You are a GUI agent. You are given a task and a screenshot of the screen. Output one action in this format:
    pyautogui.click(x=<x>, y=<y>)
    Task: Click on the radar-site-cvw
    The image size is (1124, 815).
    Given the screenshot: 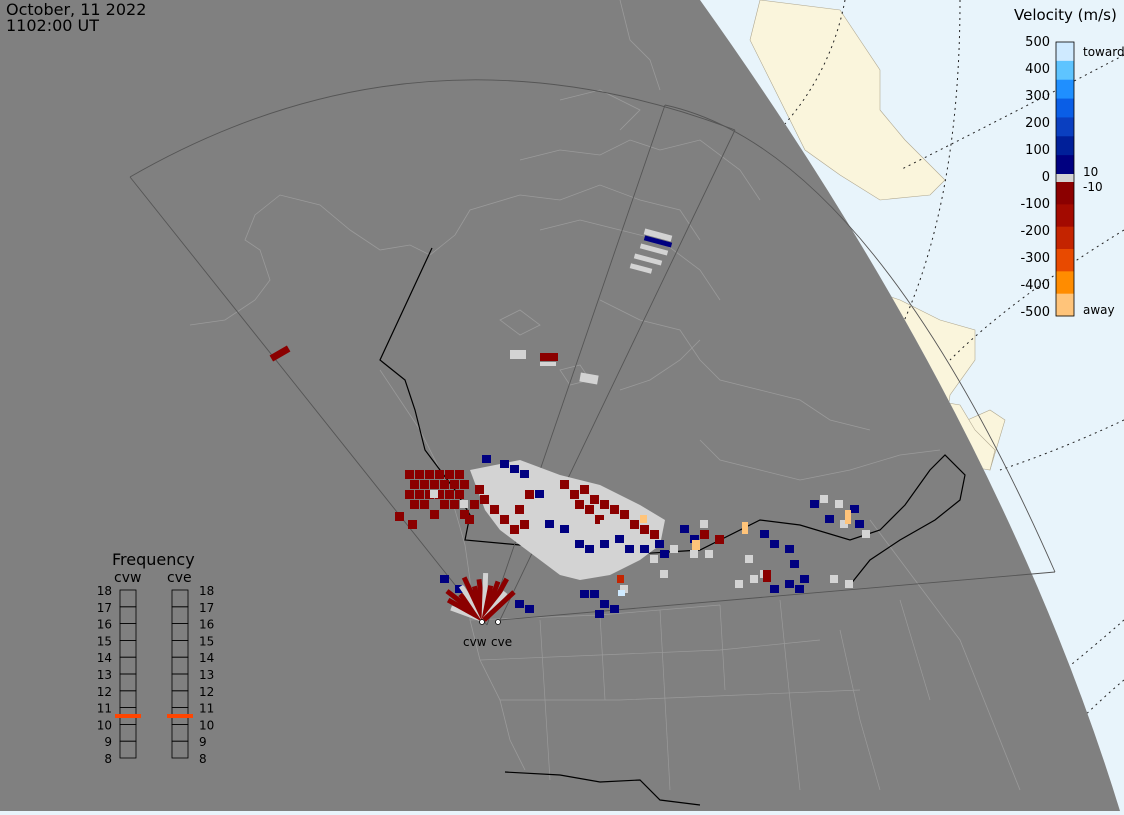 What is the action you would take?
    pyautogui.click(x=482, y=622)
    